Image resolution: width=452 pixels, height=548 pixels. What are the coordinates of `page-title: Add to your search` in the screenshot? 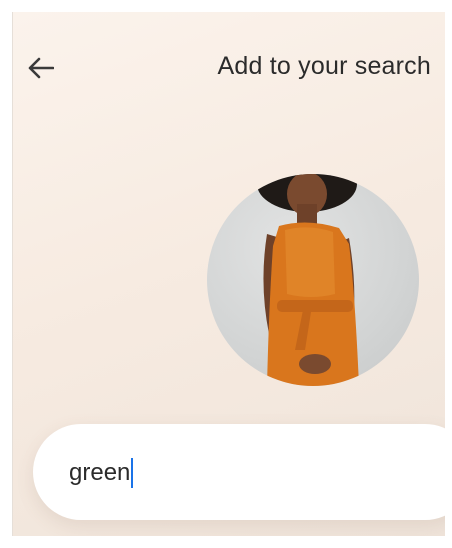 It's located at (324, 66).